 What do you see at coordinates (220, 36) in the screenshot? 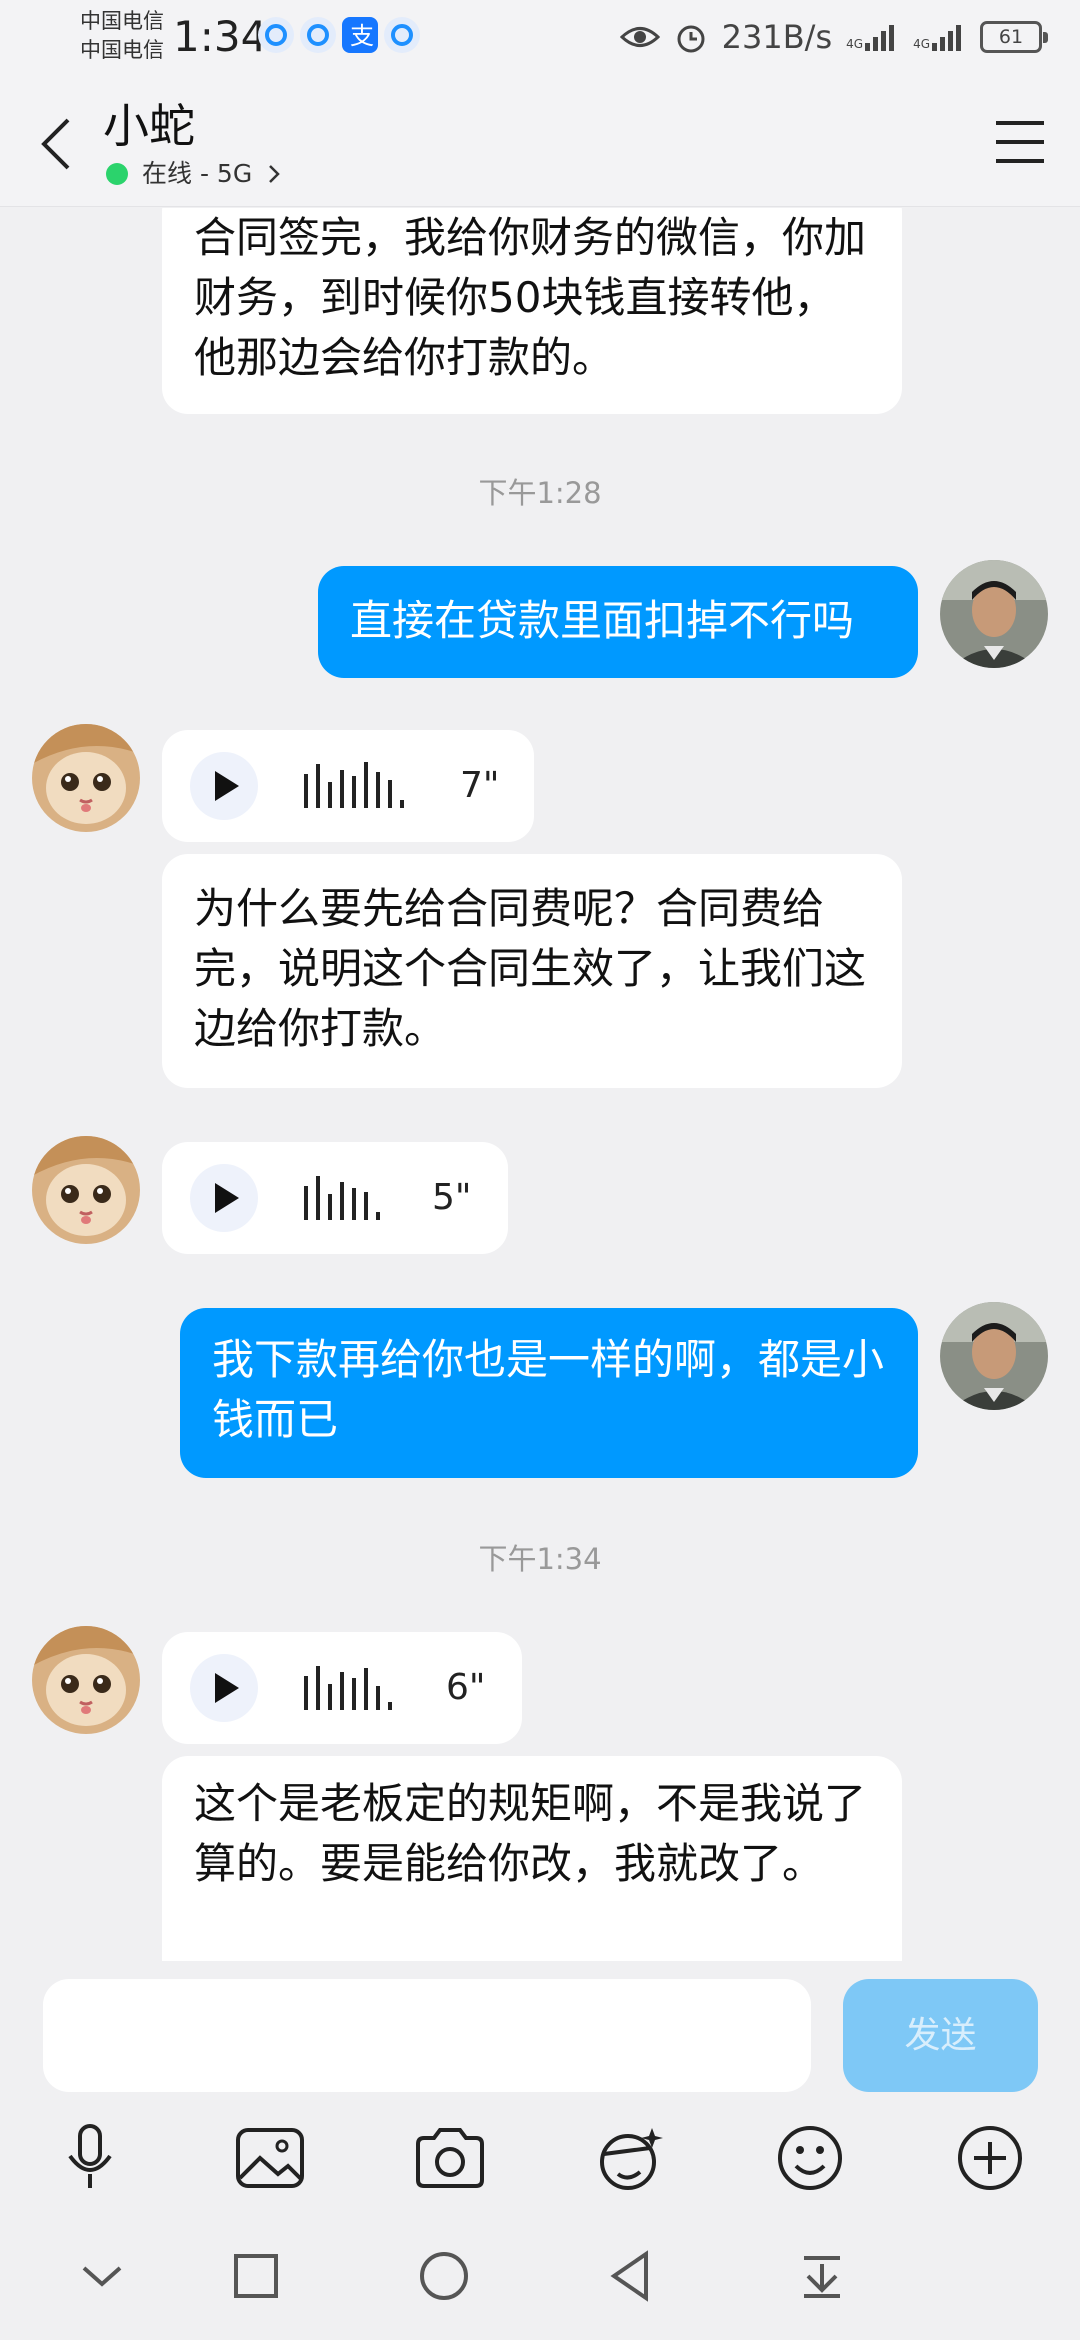
I see `clock: 1:34` at bounding box center [220, 36].